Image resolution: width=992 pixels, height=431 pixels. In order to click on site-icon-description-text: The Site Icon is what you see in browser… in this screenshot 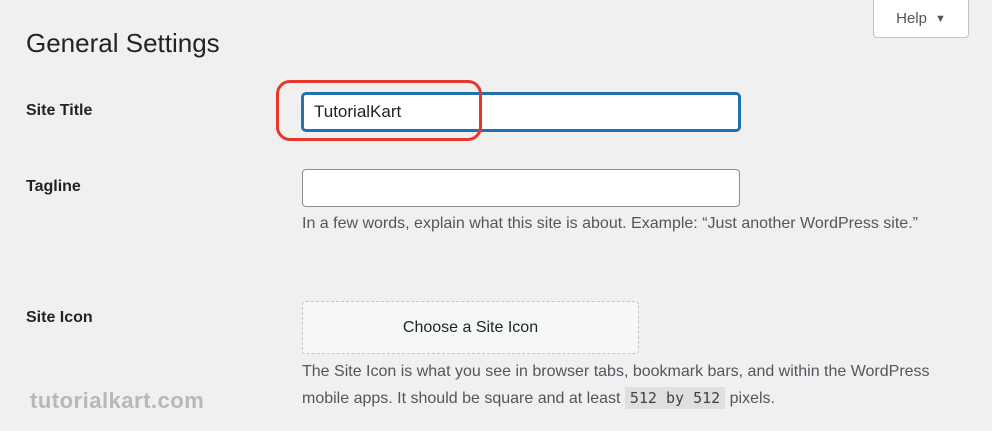, I will do `click(616, 385)`.